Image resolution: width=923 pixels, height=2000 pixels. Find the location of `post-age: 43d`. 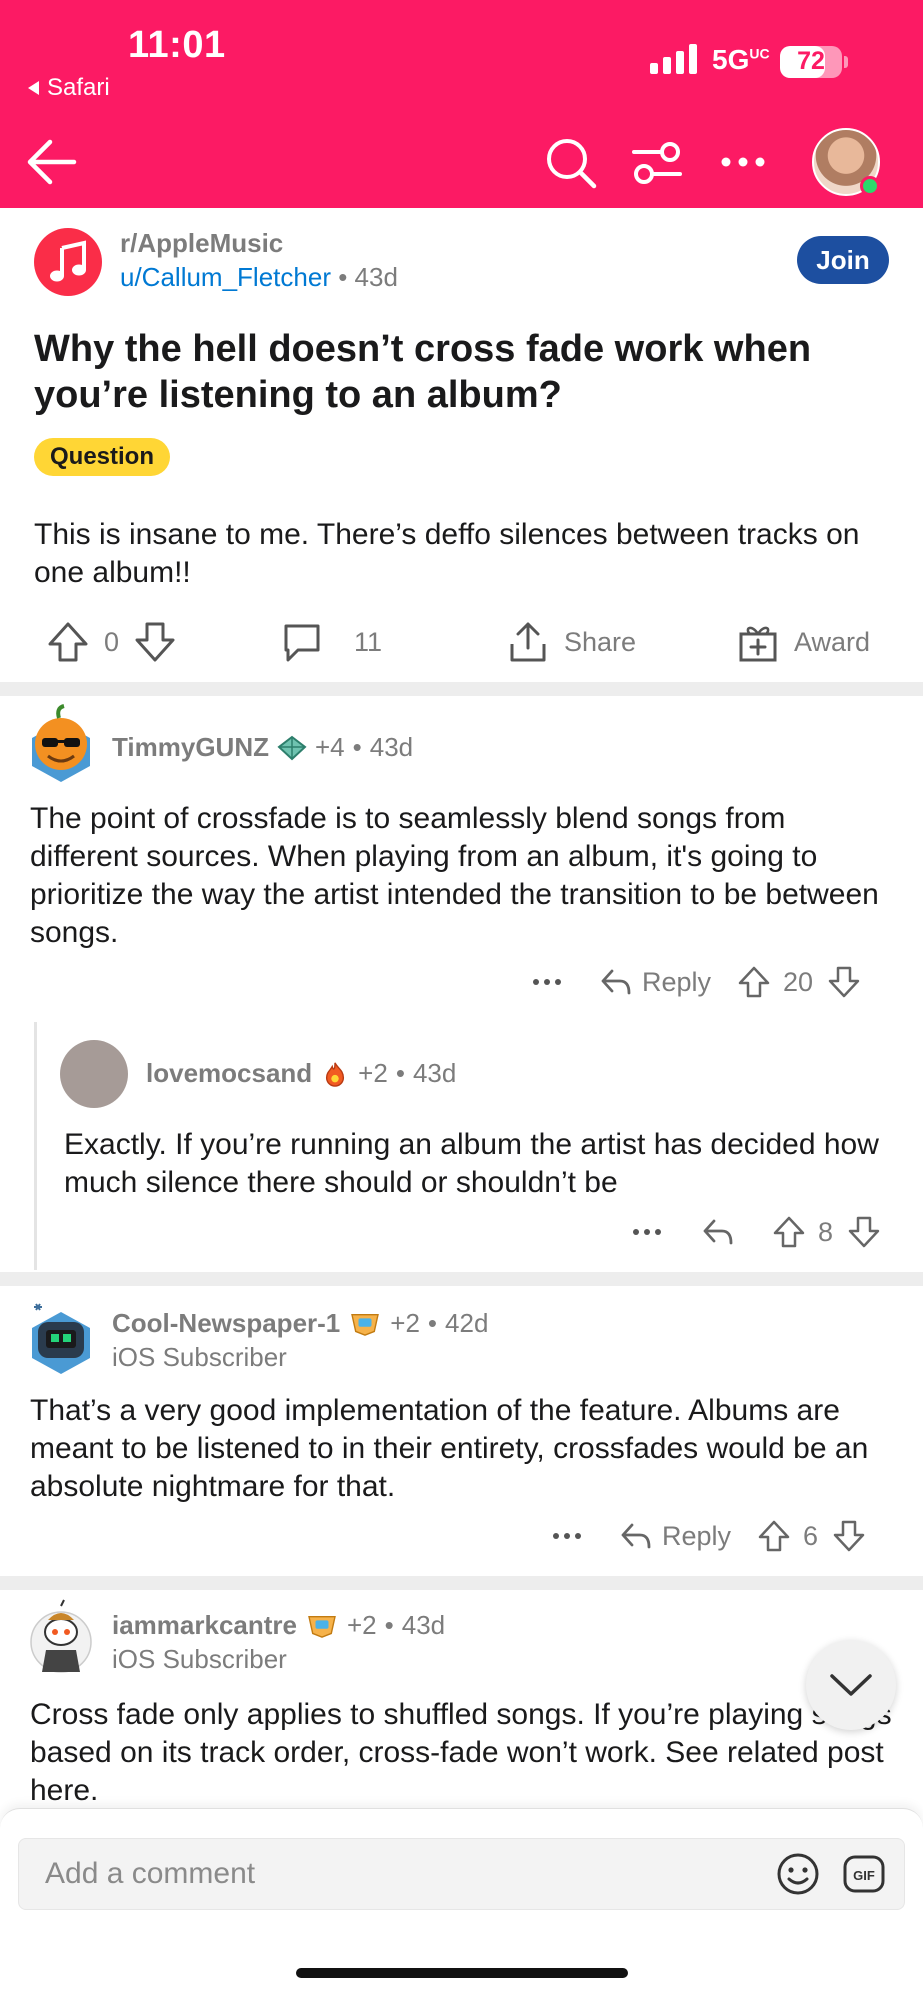

post-age: 43d is located at coordinates (376, 277).